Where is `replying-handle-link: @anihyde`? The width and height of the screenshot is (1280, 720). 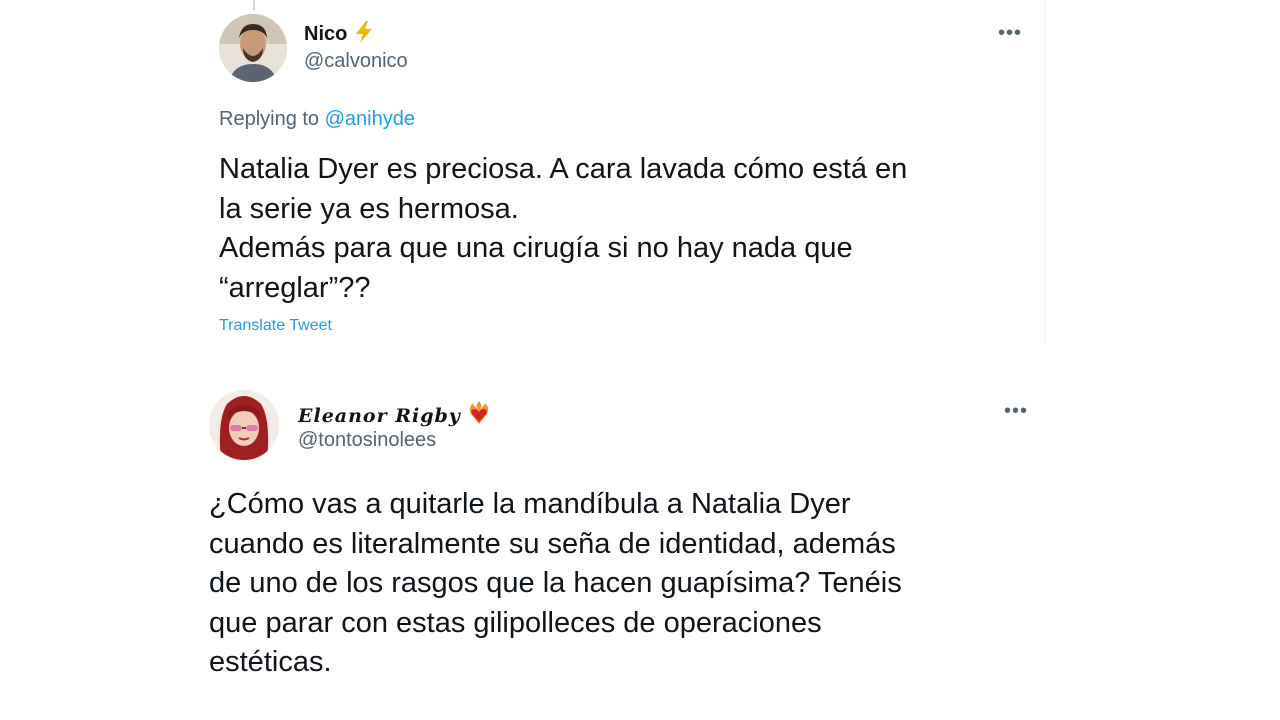
replying-handle-link: @anihyde is located at coordinates (370, 119).